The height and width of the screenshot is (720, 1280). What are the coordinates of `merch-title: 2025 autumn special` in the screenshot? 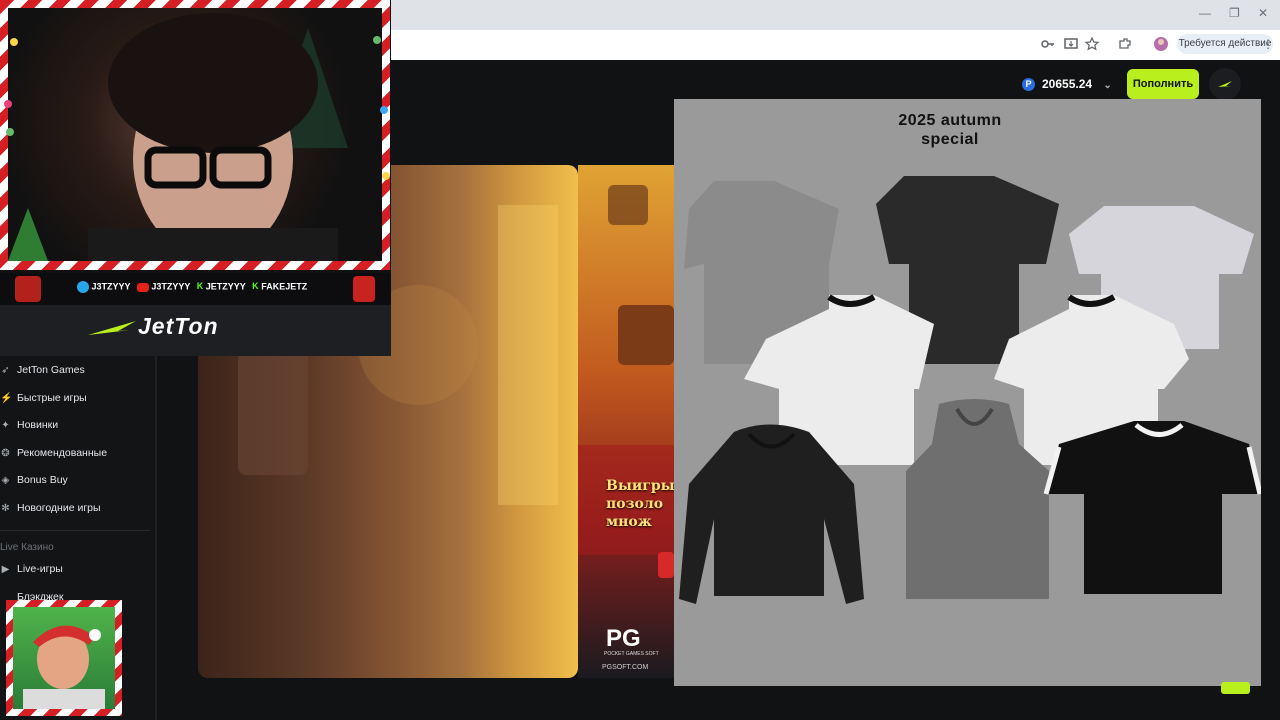 It's located at (950, 130).